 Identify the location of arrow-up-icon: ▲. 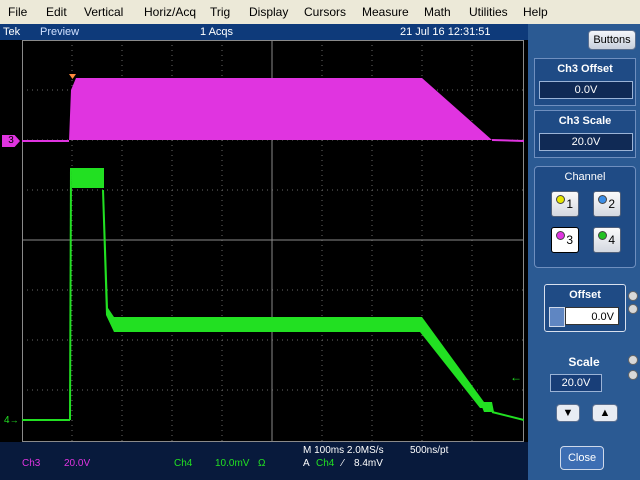
(605, 413).